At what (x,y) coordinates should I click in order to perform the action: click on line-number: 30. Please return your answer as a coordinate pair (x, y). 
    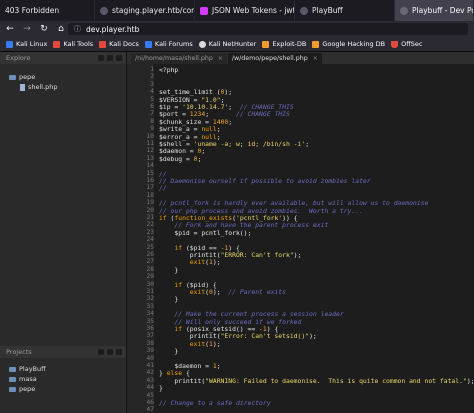
    Looking at the image, I should click on (150, 284).